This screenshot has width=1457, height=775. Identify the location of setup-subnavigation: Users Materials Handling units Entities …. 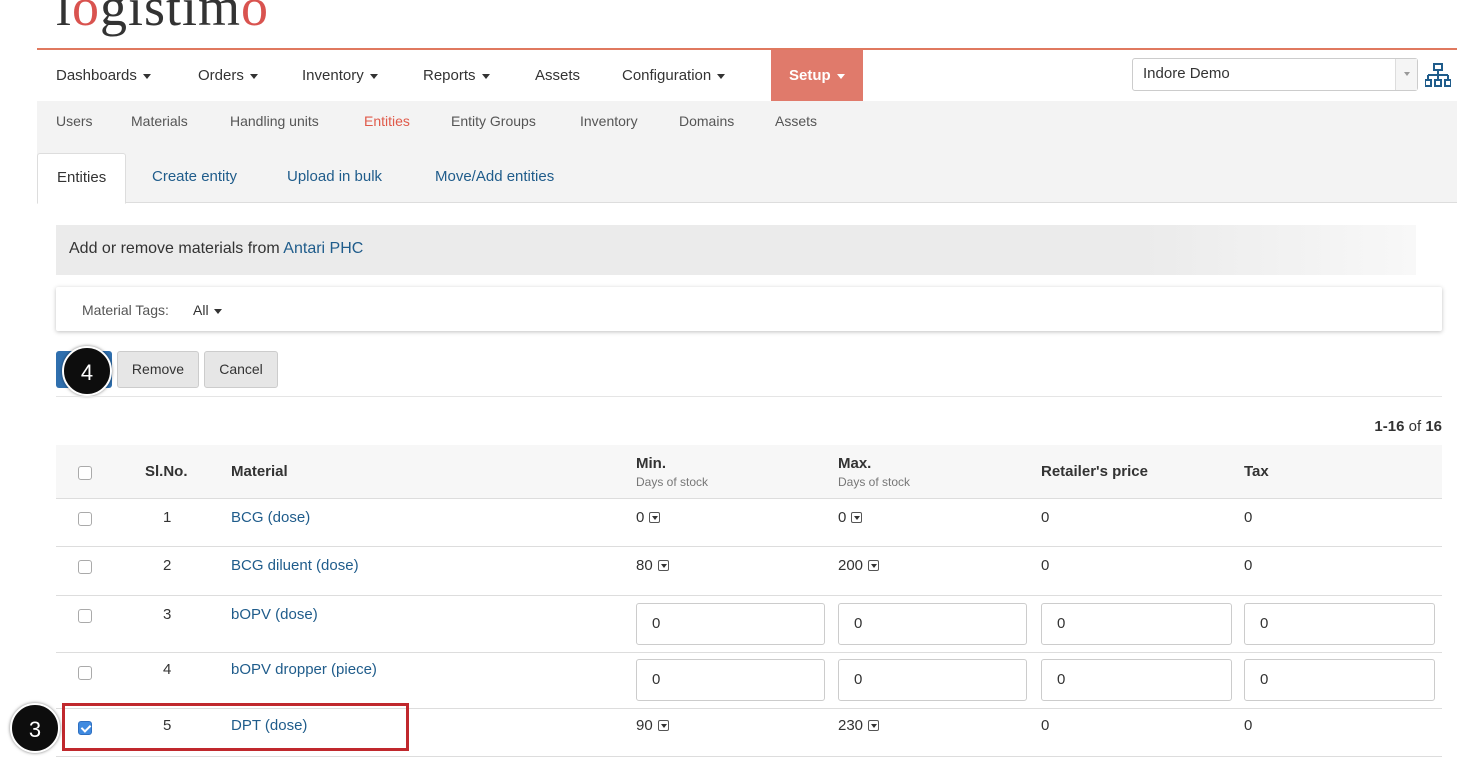
(747, 121).